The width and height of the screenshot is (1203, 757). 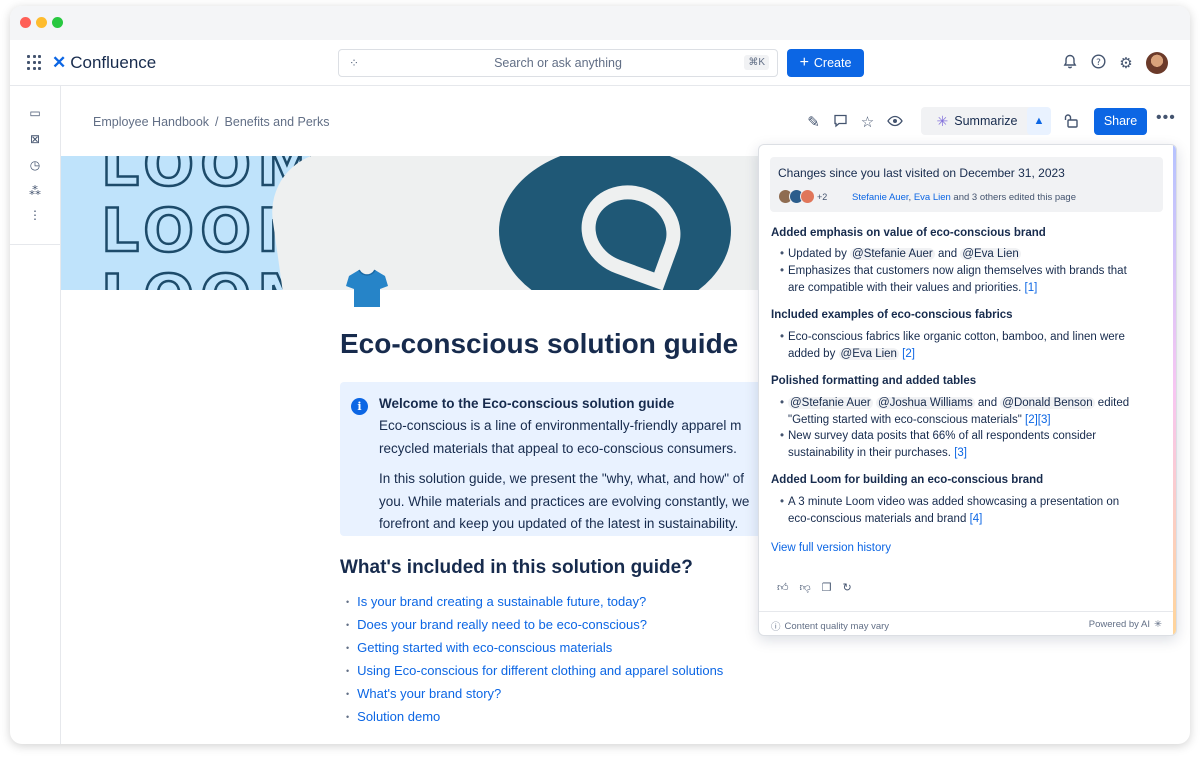 I want to click on help-icon: ?, so click(x=1098, y=63).